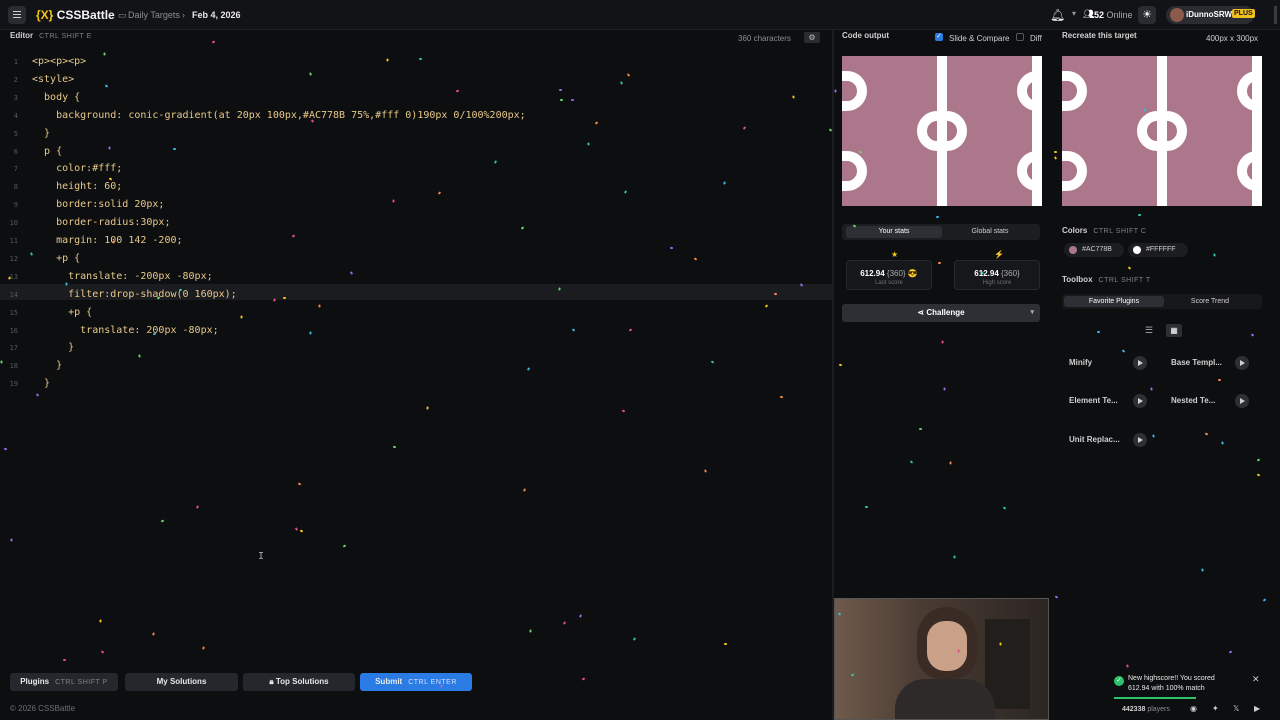 This screenshot has height=720, width=1280. I want to click on breadcrumb-daily-targets: Daily Targets, so click(154, 15).